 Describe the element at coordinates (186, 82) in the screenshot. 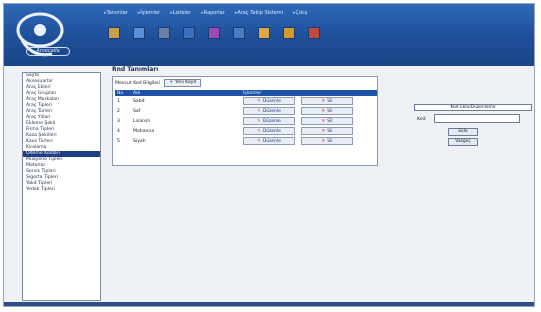

I see `add-record-label: Yeni Kayıt` at that location.